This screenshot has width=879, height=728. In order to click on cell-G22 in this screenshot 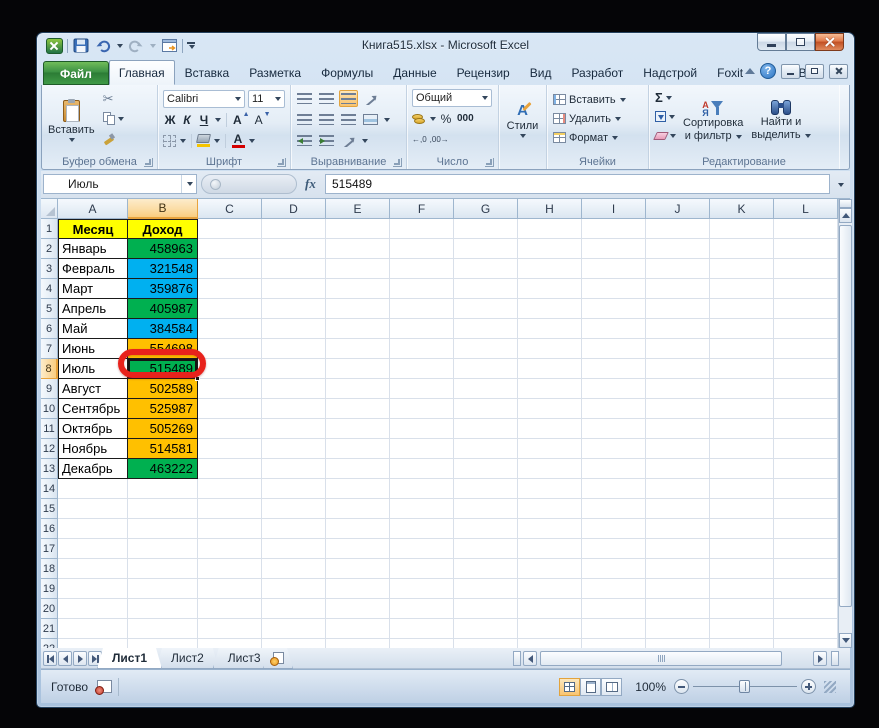, I will do `click(486, 643)`.